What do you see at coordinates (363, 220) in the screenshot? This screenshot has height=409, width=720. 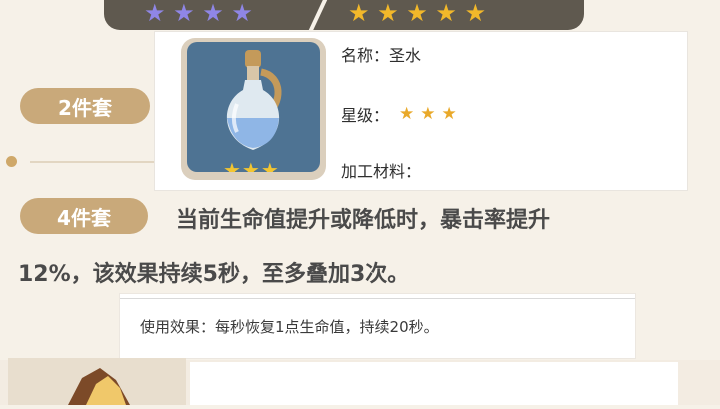 I see `four-piece-description-line1: 当前生命值提升或降低时，暴击率提升` at bounding box center [363, 220].